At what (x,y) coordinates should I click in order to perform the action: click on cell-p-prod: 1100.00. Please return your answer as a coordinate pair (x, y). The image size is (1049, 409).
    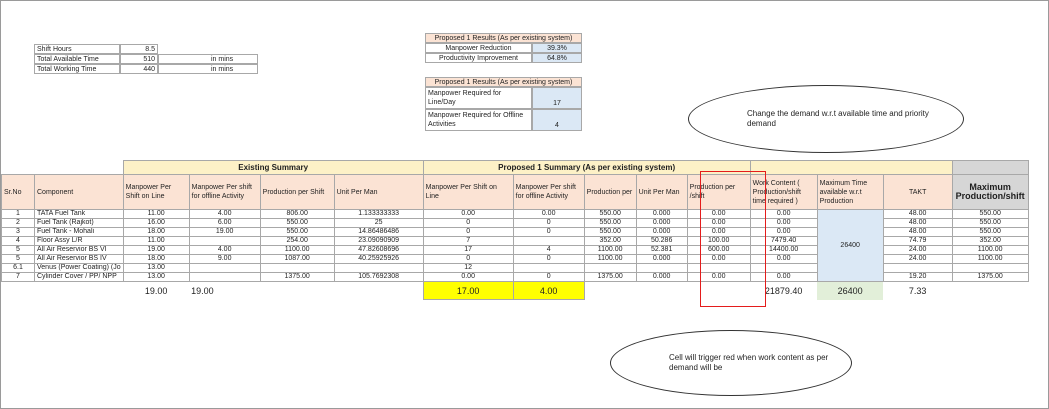
    Looking at the image, I should click on (610, 250).